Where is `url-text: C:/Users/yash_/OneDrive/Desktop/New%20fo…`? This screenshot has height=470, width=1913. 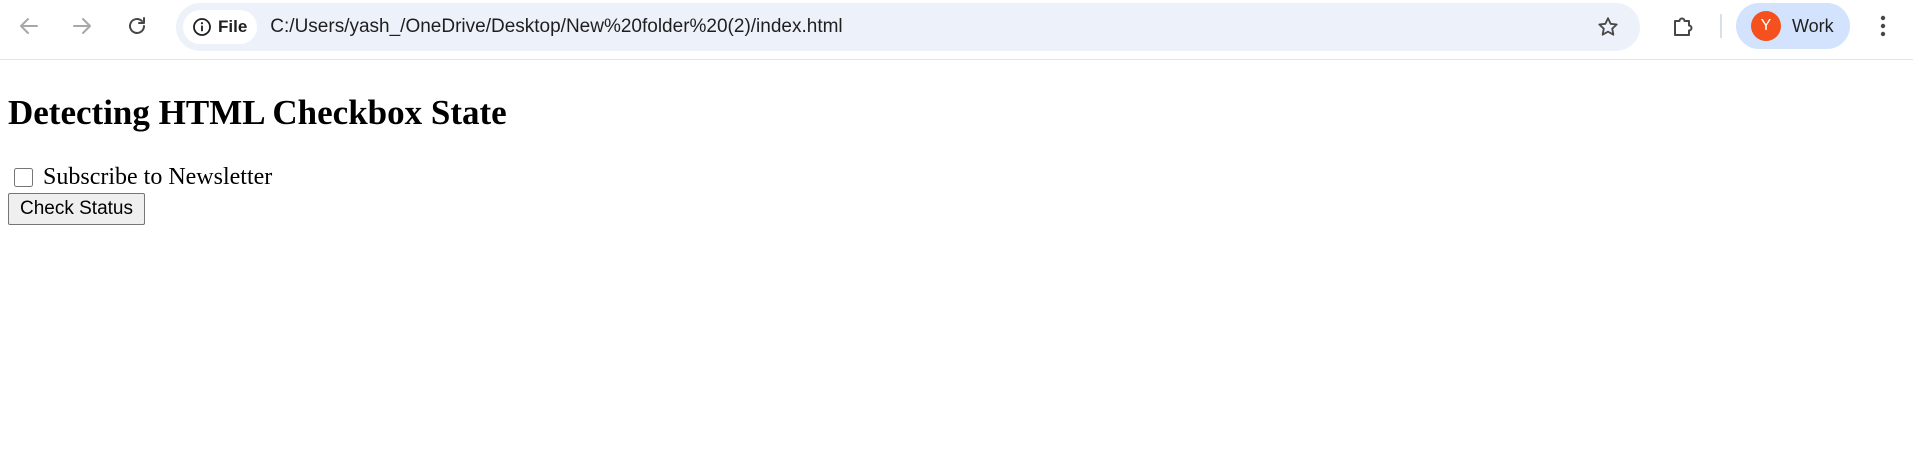
url-text: C:/Users/yash_/OneDrive/Desktop/New%20fo… is located at coordinates (556, 27).